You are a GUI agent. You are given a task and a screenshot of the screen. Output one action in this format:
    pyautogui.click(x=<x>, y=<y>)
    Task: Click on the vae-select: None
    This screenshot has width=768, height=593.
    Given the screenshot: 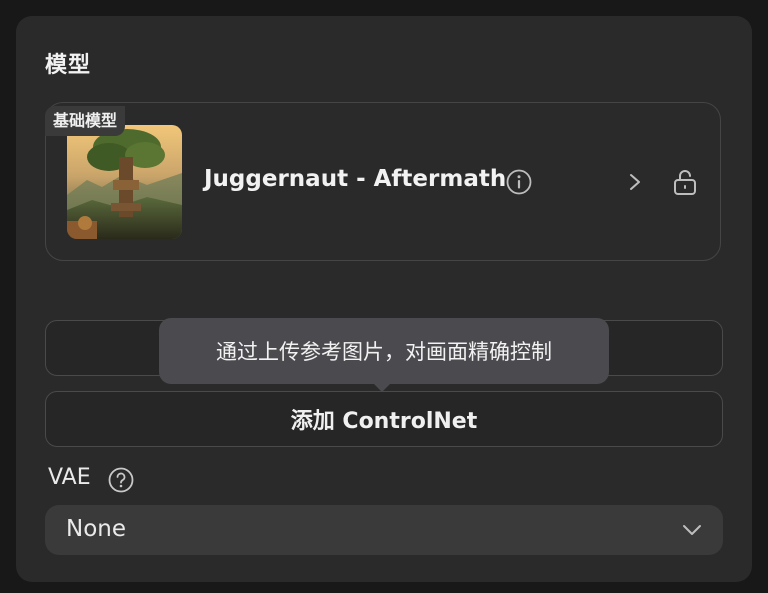 What is the action you would take?
    pyautogui.click(x=384, y=530)
    